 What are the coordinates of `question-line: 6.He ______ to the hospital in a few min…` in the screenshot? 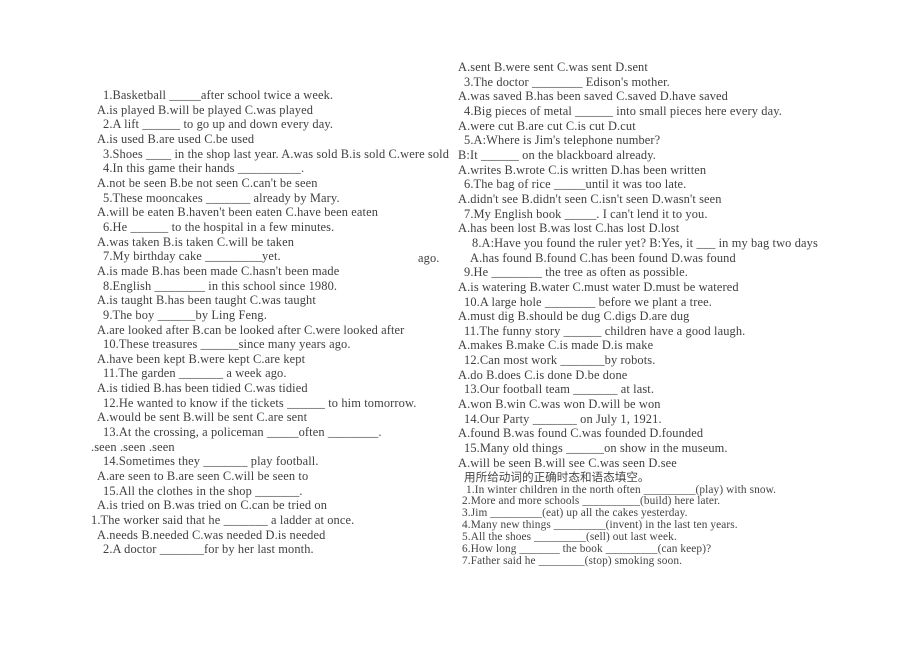 It's located at (219, 226).